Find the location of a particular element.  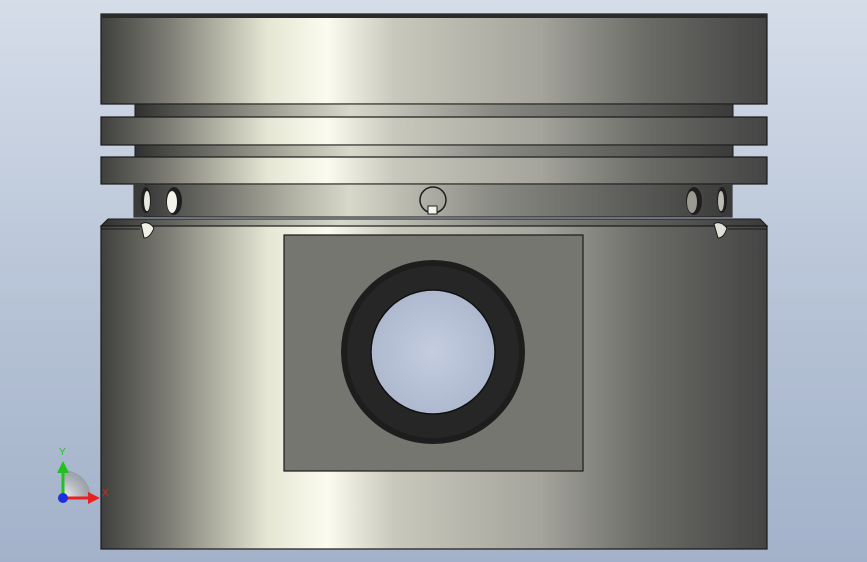

pin-bore is located at coordinates (433, 352).